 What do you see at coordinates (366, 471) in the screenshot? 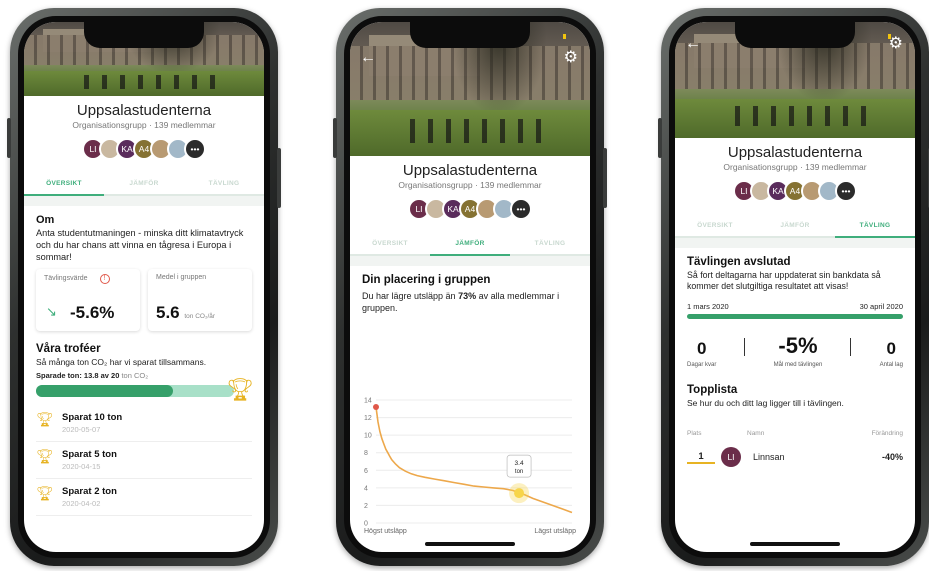
I see `y-tick-label: 6` at bounding box center [366, 471].